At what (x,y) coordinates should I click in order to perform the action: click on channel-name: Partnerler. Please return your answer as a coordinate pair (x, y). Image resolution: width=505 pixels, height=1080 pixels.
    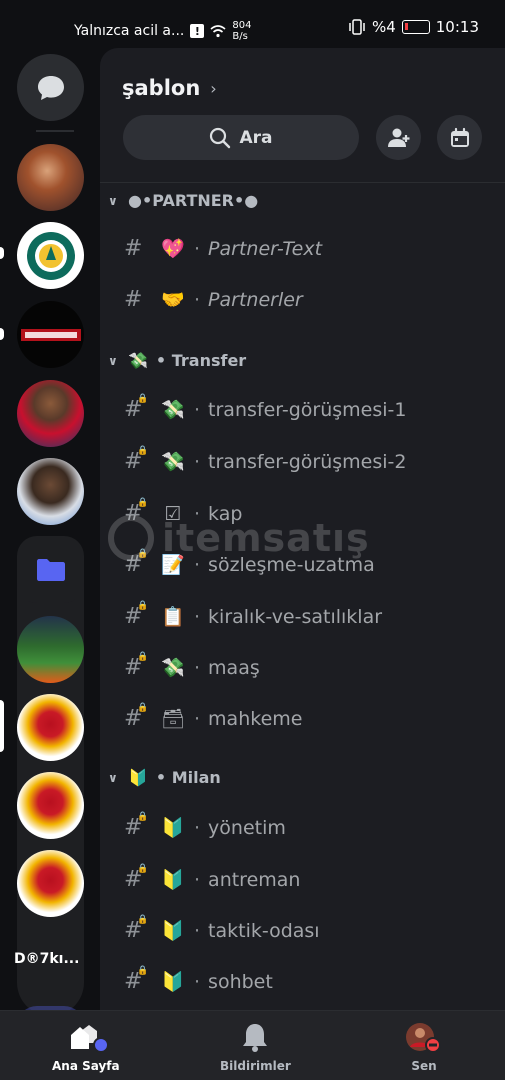
    Looking at the image, I should click on (255, 299).